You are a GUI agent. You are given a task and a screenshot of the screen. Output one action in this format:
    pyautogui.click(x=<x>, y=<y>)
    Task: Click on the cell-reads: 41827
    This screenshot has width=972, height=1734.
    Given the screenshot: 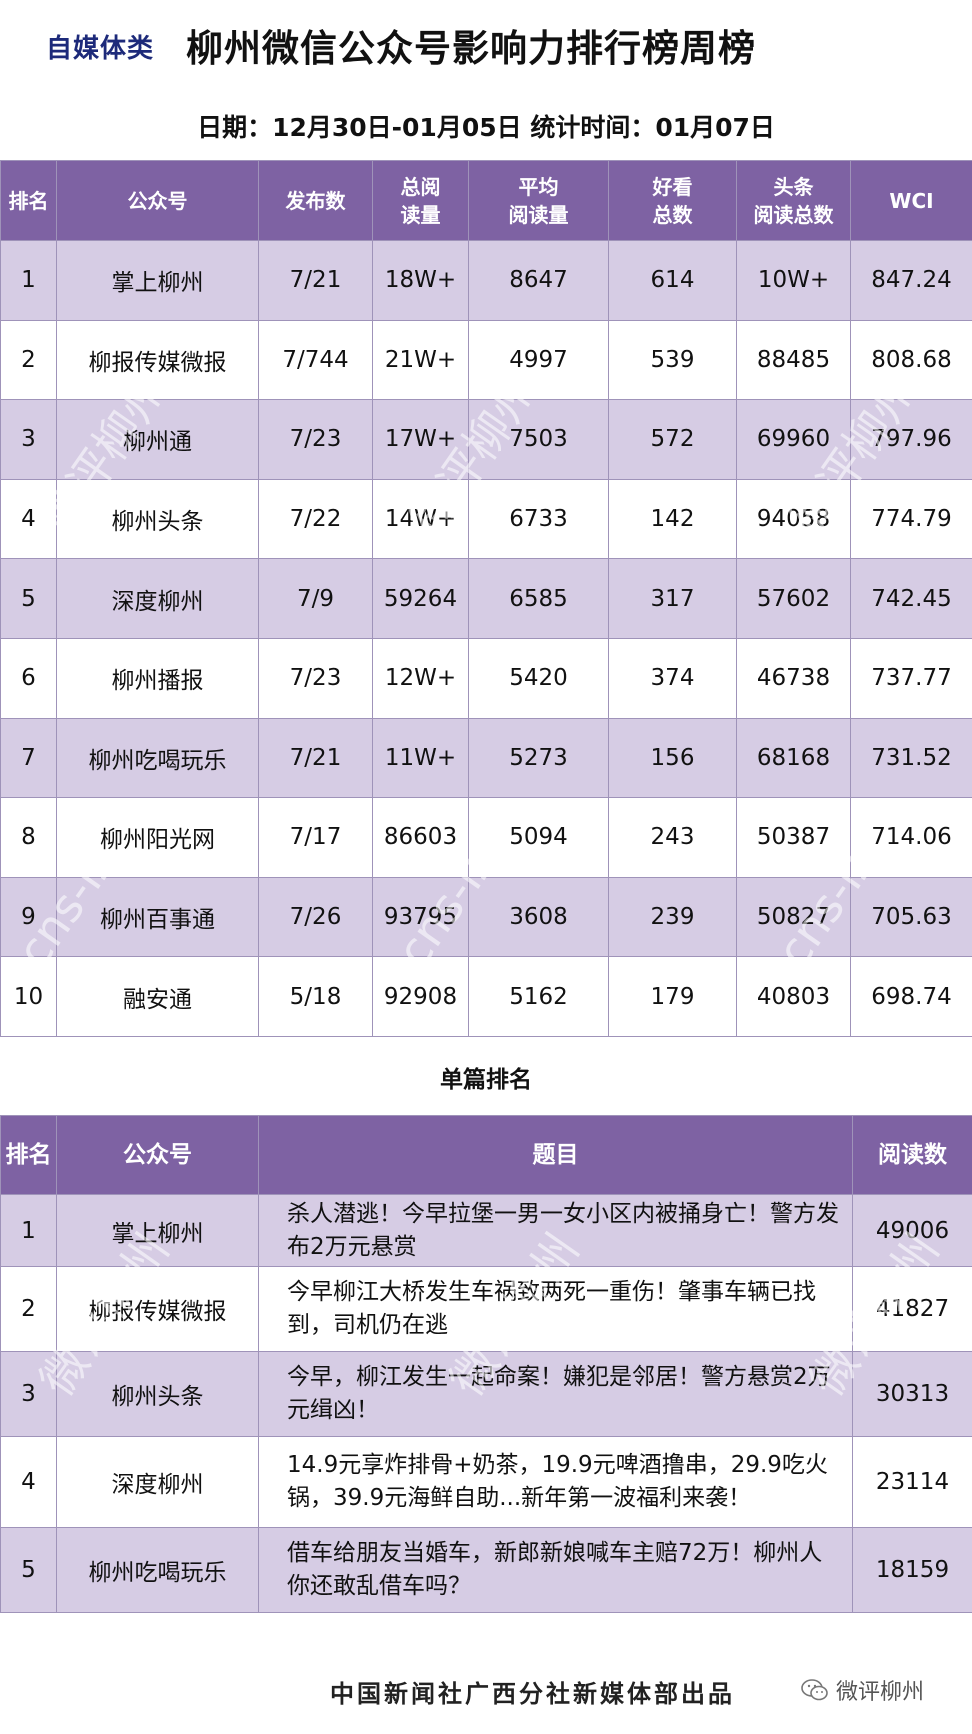 What is the action you would take?
    pyautogui.click(x=912, y=1309)
    